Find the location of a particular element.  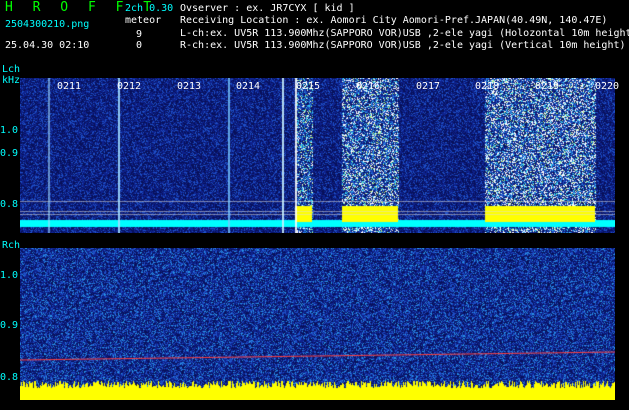

khz-label: kHz is located at coordinates (11, 80).